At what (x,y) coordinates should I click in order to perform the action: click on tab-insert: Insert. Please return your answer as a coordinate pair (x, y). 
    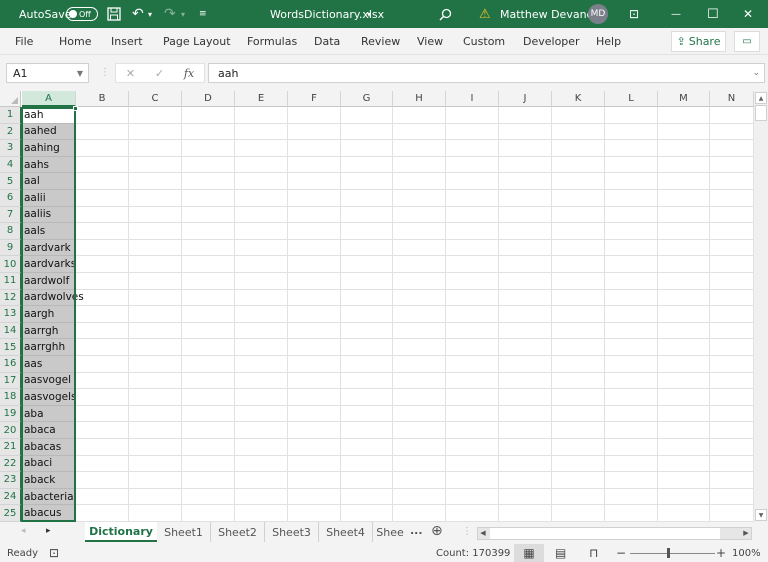
    Looking at the image, I should click on (127, 41).